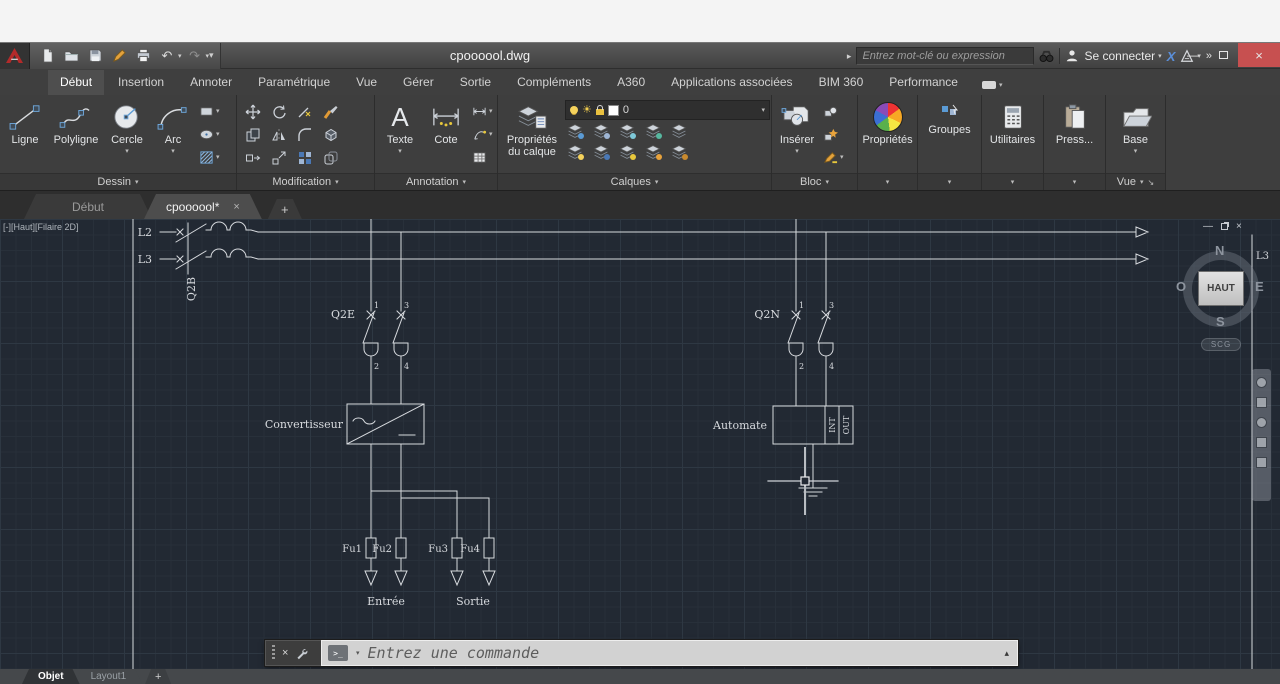 This screenshot has height=684, width=1280. Describe the element at coordinates (1259, 55) in the screenshot. I see `close-button: ×` at that location.